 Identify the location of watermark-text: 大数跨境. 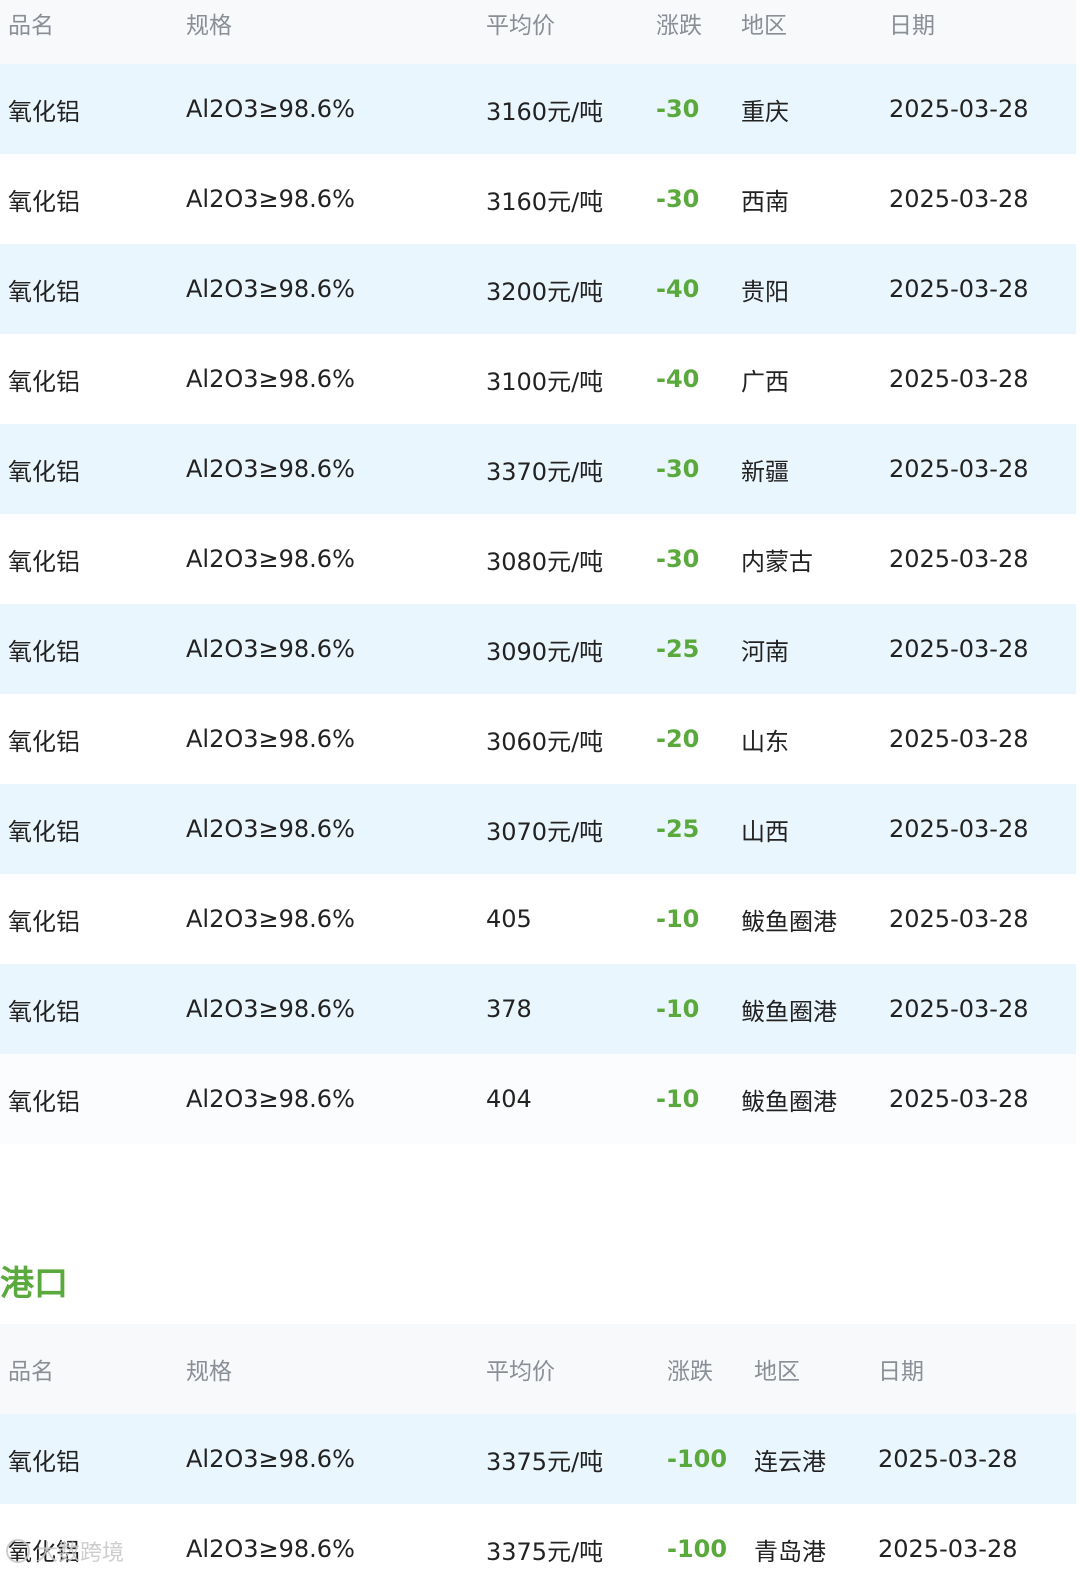
(80, 1553).